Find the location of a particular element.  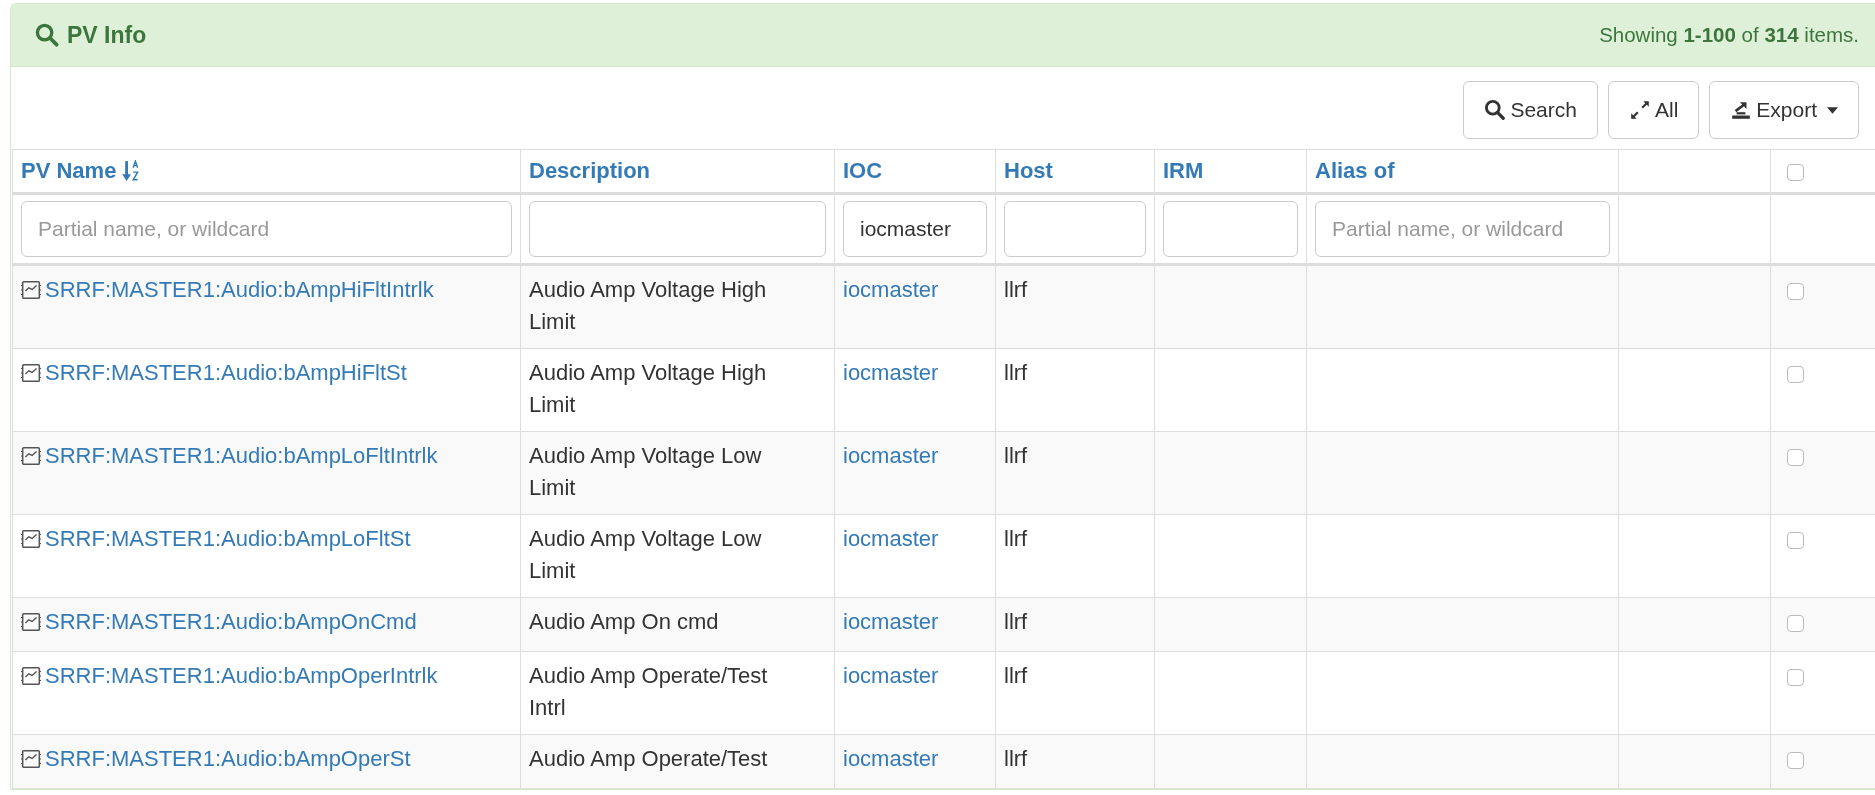

select-all-checkbox is located at coordinates (1795, 172).